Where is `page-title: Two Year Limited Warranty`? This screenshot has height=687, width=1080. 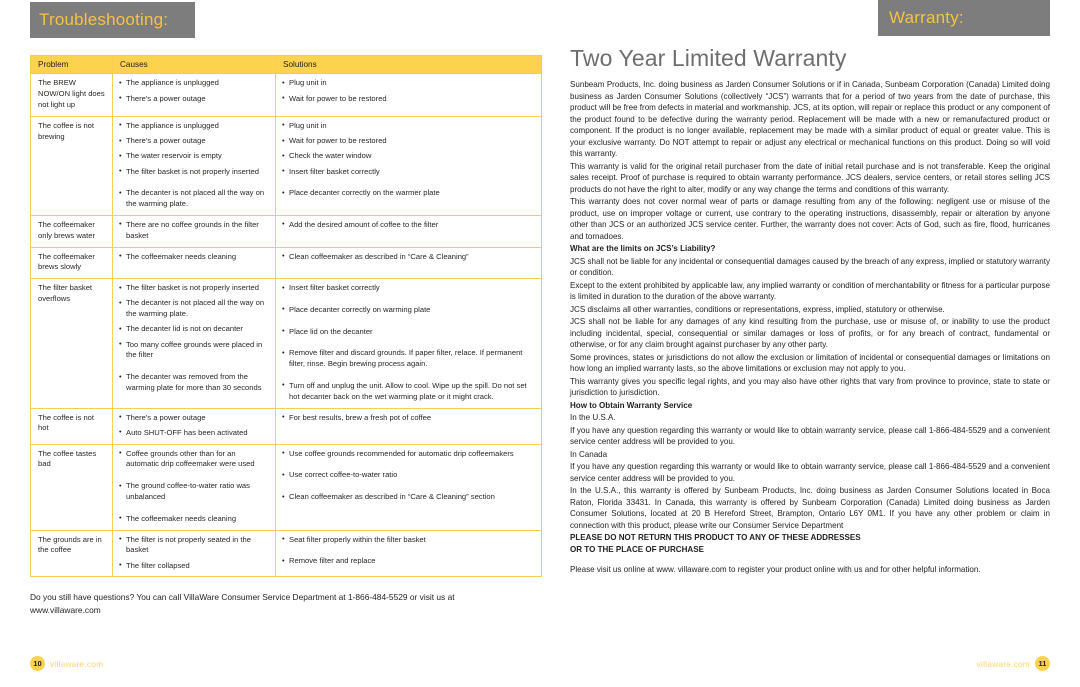
page-title: Two Year Limited Warranty is located at coordinates (708, 58).